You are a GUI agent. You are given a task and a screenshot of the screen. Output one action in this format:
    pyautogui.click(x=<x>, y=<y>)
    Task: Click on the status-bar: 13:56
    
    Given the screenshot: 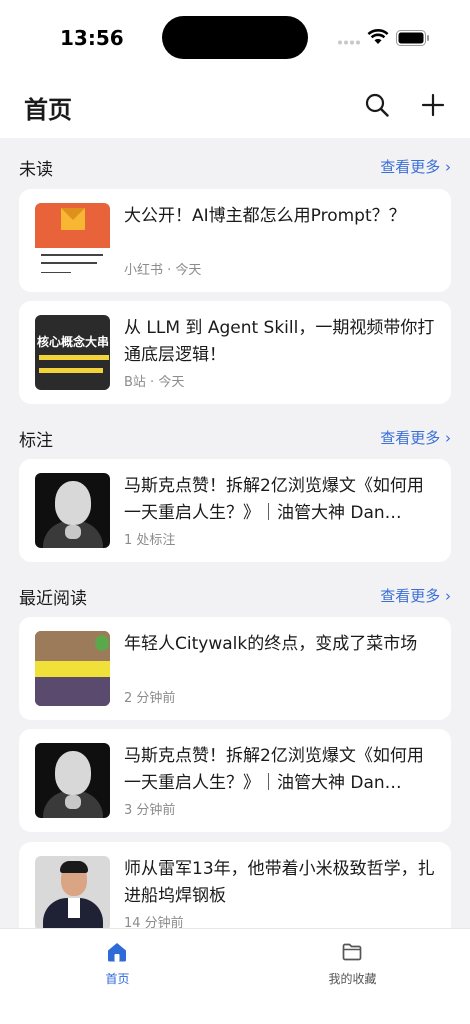 What is the action you would take?
    pyautogui.click(x=235, y=38)
    